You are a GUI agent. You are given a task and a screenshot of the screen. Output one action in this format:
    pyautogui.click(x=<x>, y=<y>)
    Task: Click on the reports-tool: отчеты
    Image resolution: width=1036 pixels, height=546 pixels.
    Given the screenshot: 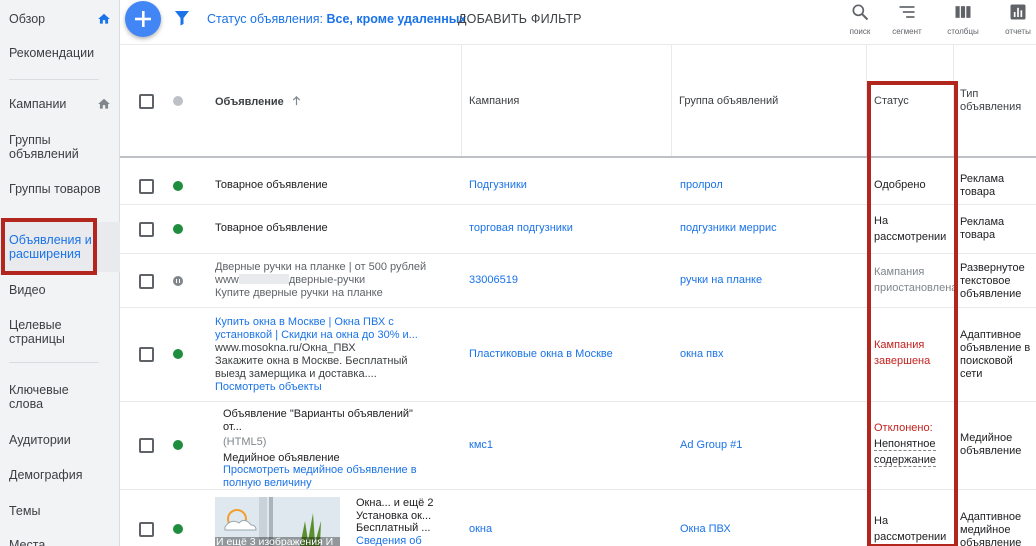 What is the action you would take?
    pyautogui.click(x=1017, y=19)
    